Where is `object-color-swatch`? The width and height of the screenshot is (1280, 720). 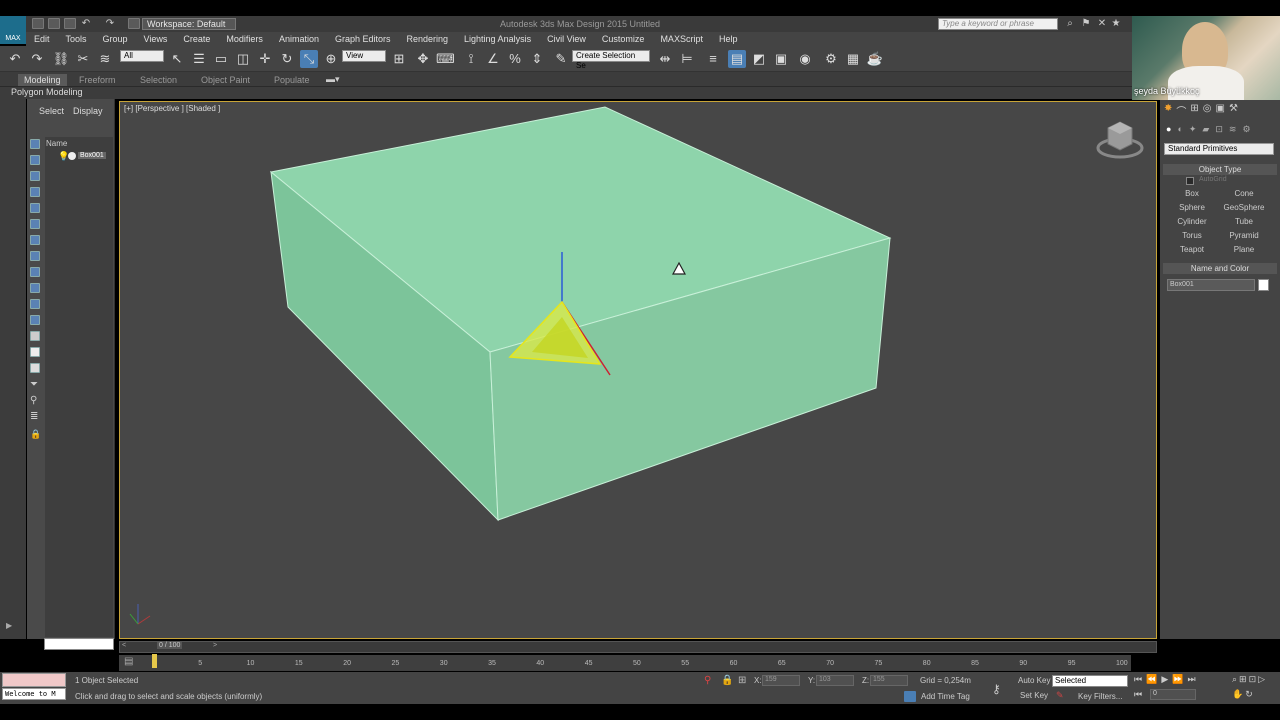
object-color-swatch is located at coordinates (1263, 285).